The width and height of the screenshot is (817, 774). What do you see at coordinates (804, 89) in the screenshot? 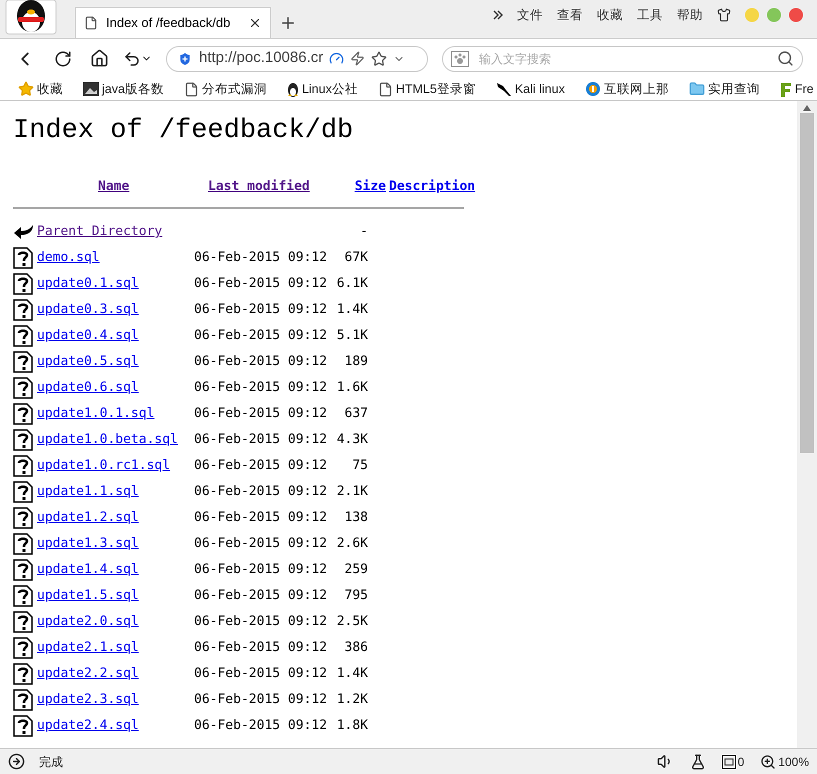
I see `bookmark-link: Fre` at bounding box center [804, 89].